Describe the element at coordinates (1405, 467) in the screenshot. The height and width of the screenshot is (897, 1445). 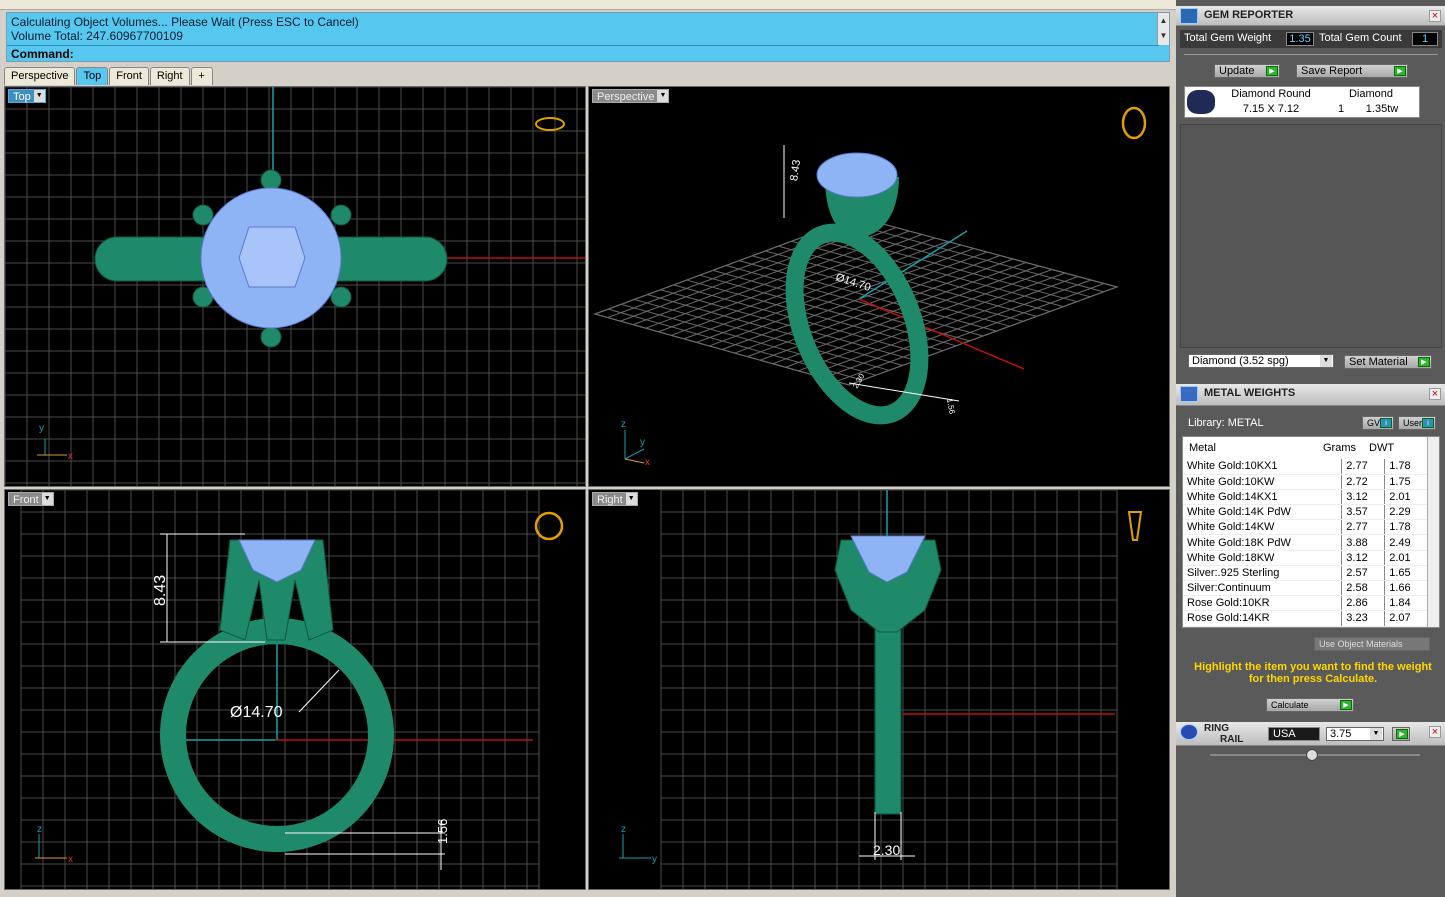
I see `metal-dwt: 1.78` at that location.